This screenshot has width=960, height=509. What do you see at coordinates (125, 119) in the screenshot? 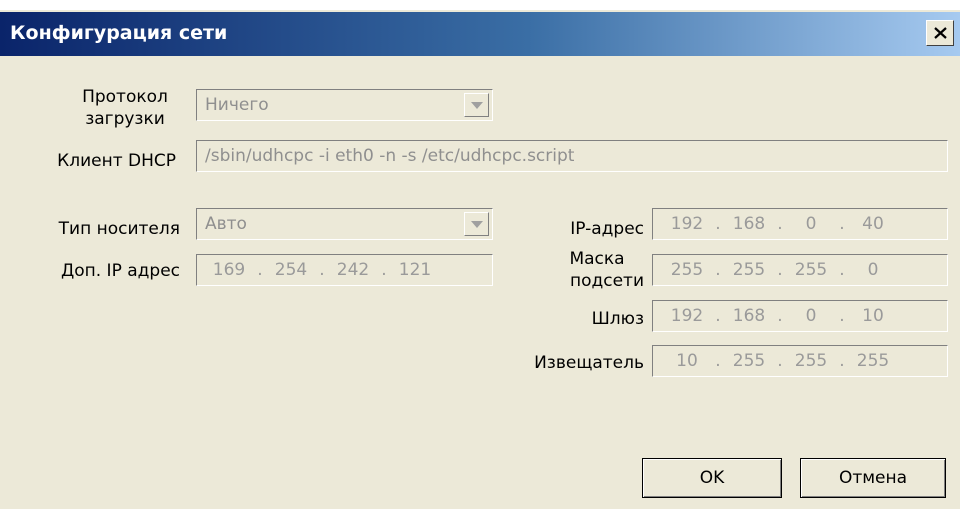
I see `boot-protocol-label-line2: загрузки` at bounding box center [125, 119].